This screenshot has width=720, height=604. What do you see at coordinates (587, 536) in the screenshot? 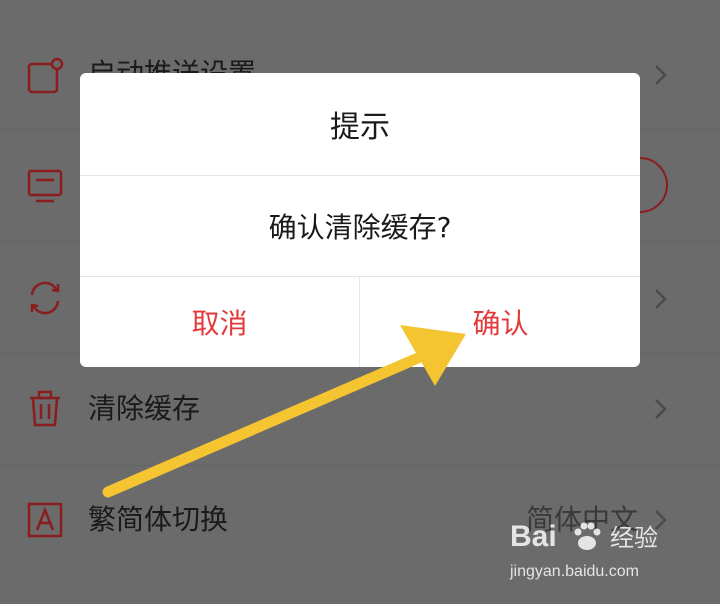
I see `paw-icon` at bounding box center [587, 536].